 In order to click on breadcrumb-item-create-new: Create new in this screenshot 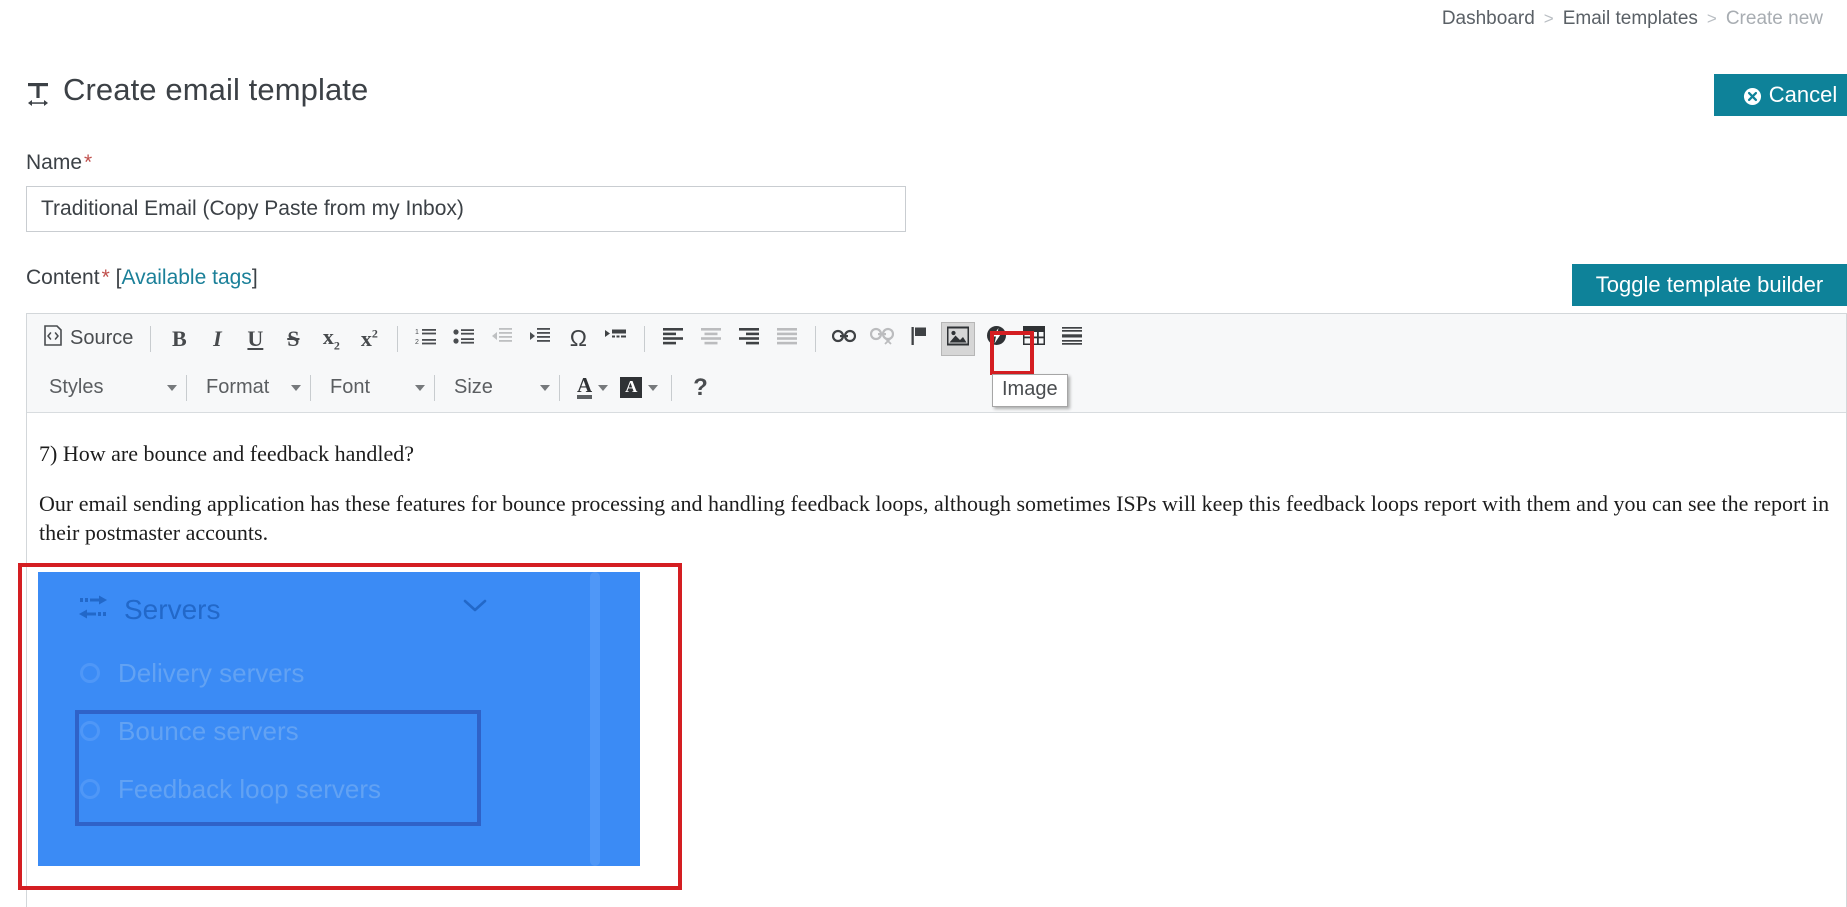, I will do `click(1774, 18)`.